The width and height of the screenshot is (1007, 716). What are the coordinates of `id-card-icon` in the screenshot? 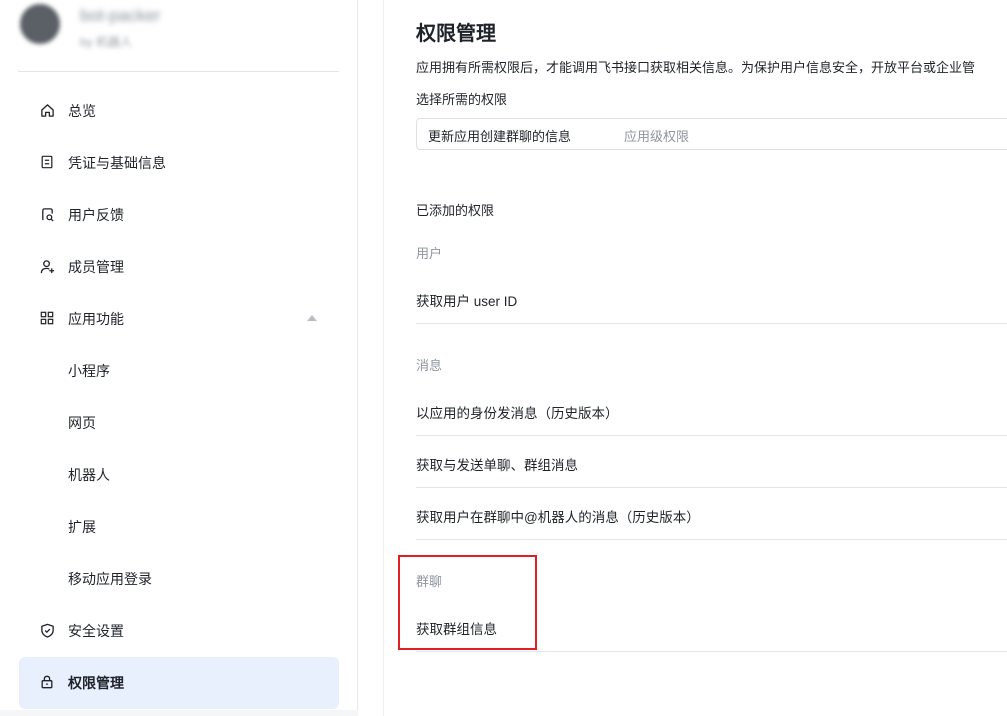 It's located at (47, 162).